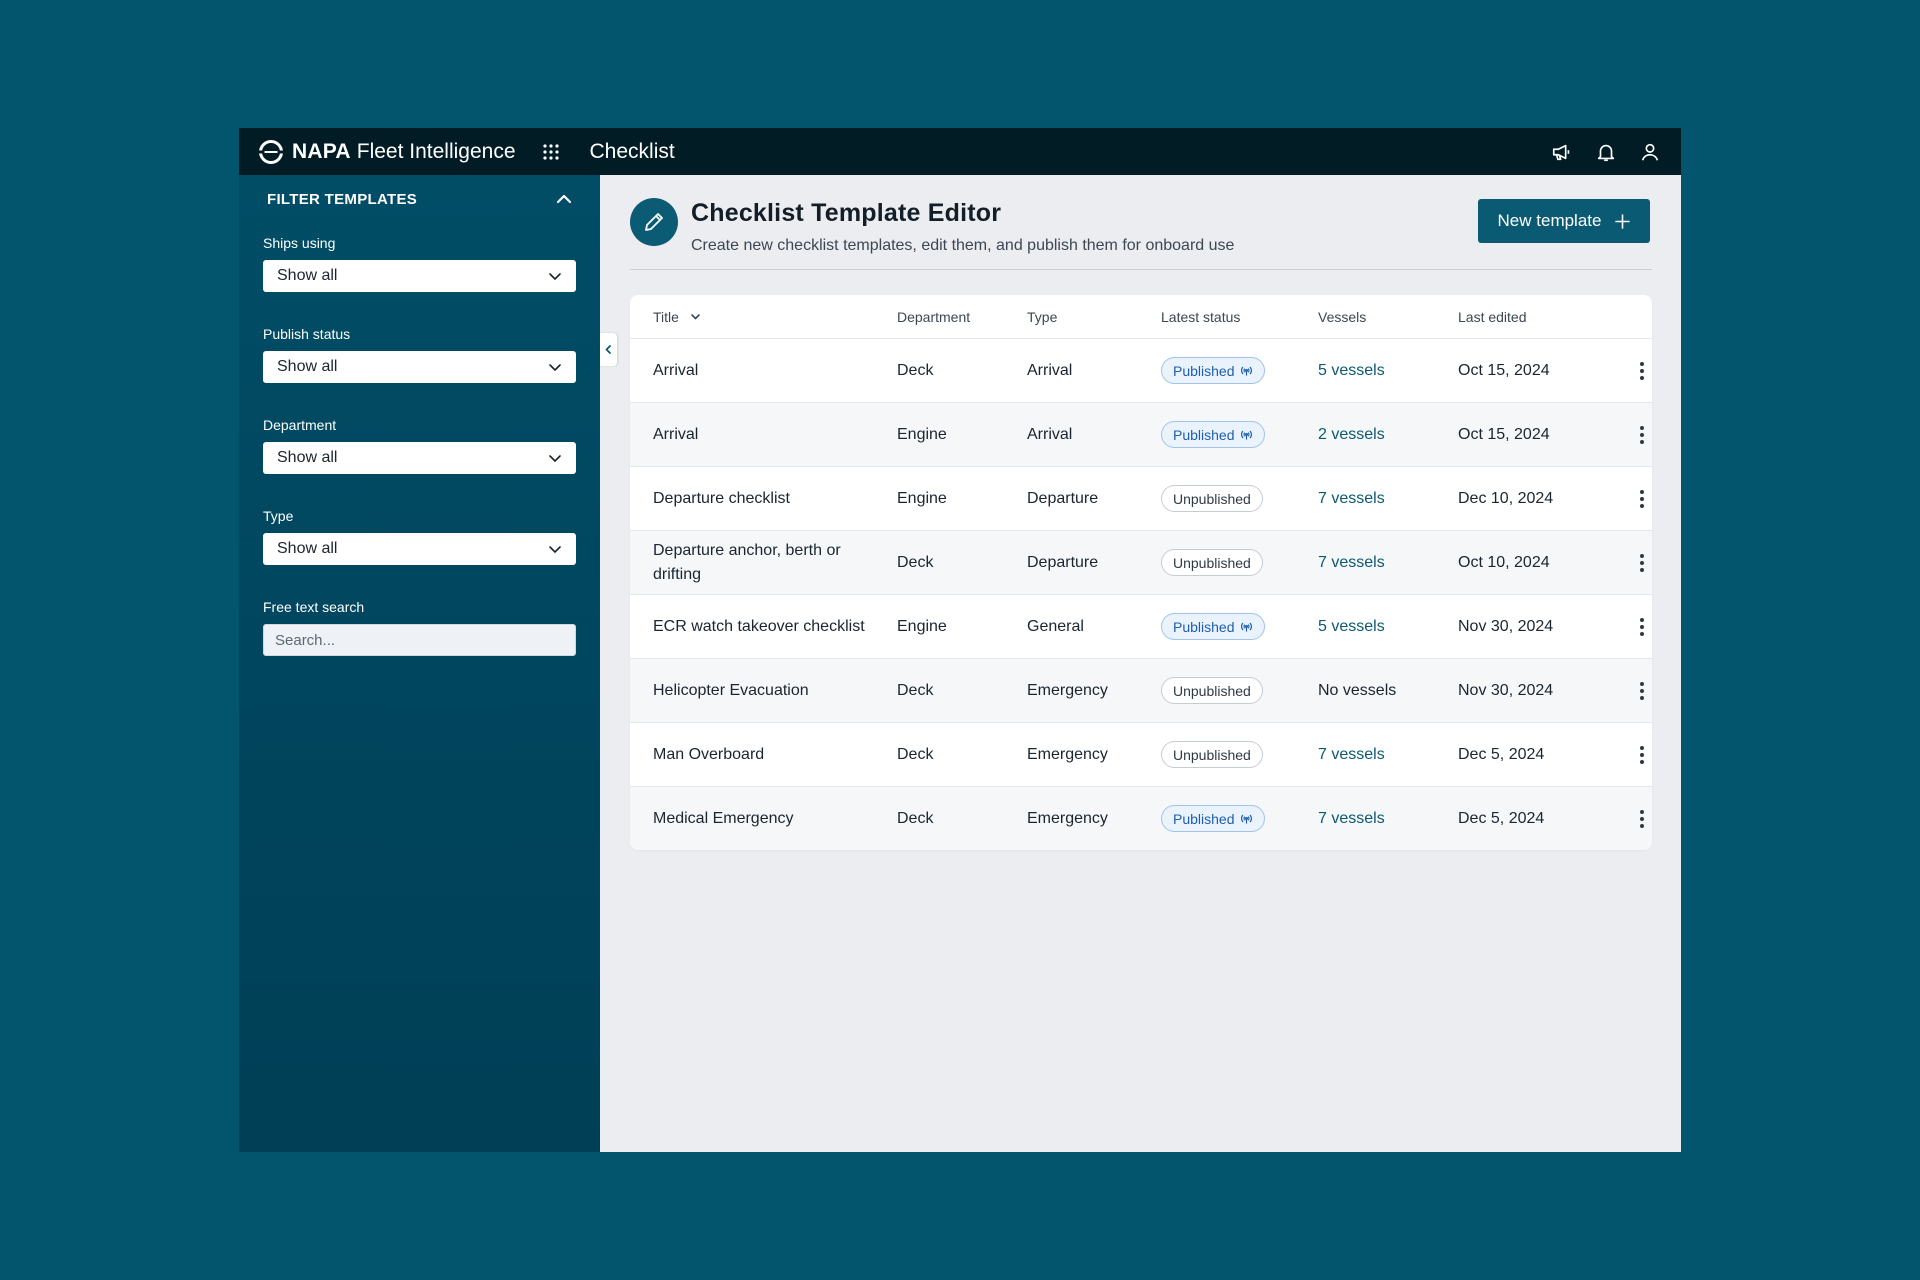 This screenshot has height=1280, width=1920. What do you see at coordinates (1063, 498) in the screenshot?
I see `cell-type: Departure` at bounding box center [1063, 498].